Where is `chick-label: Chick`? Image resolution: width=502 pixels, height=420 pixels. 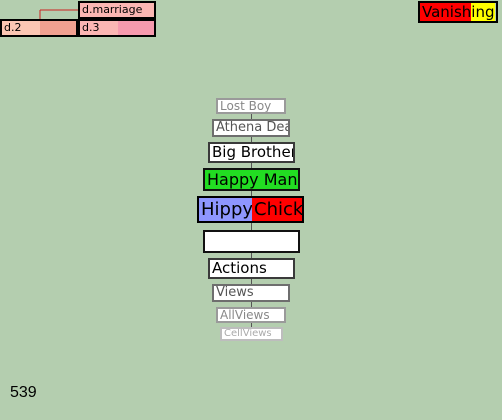 chick-label: Chick is located at coordinates (277, 209).